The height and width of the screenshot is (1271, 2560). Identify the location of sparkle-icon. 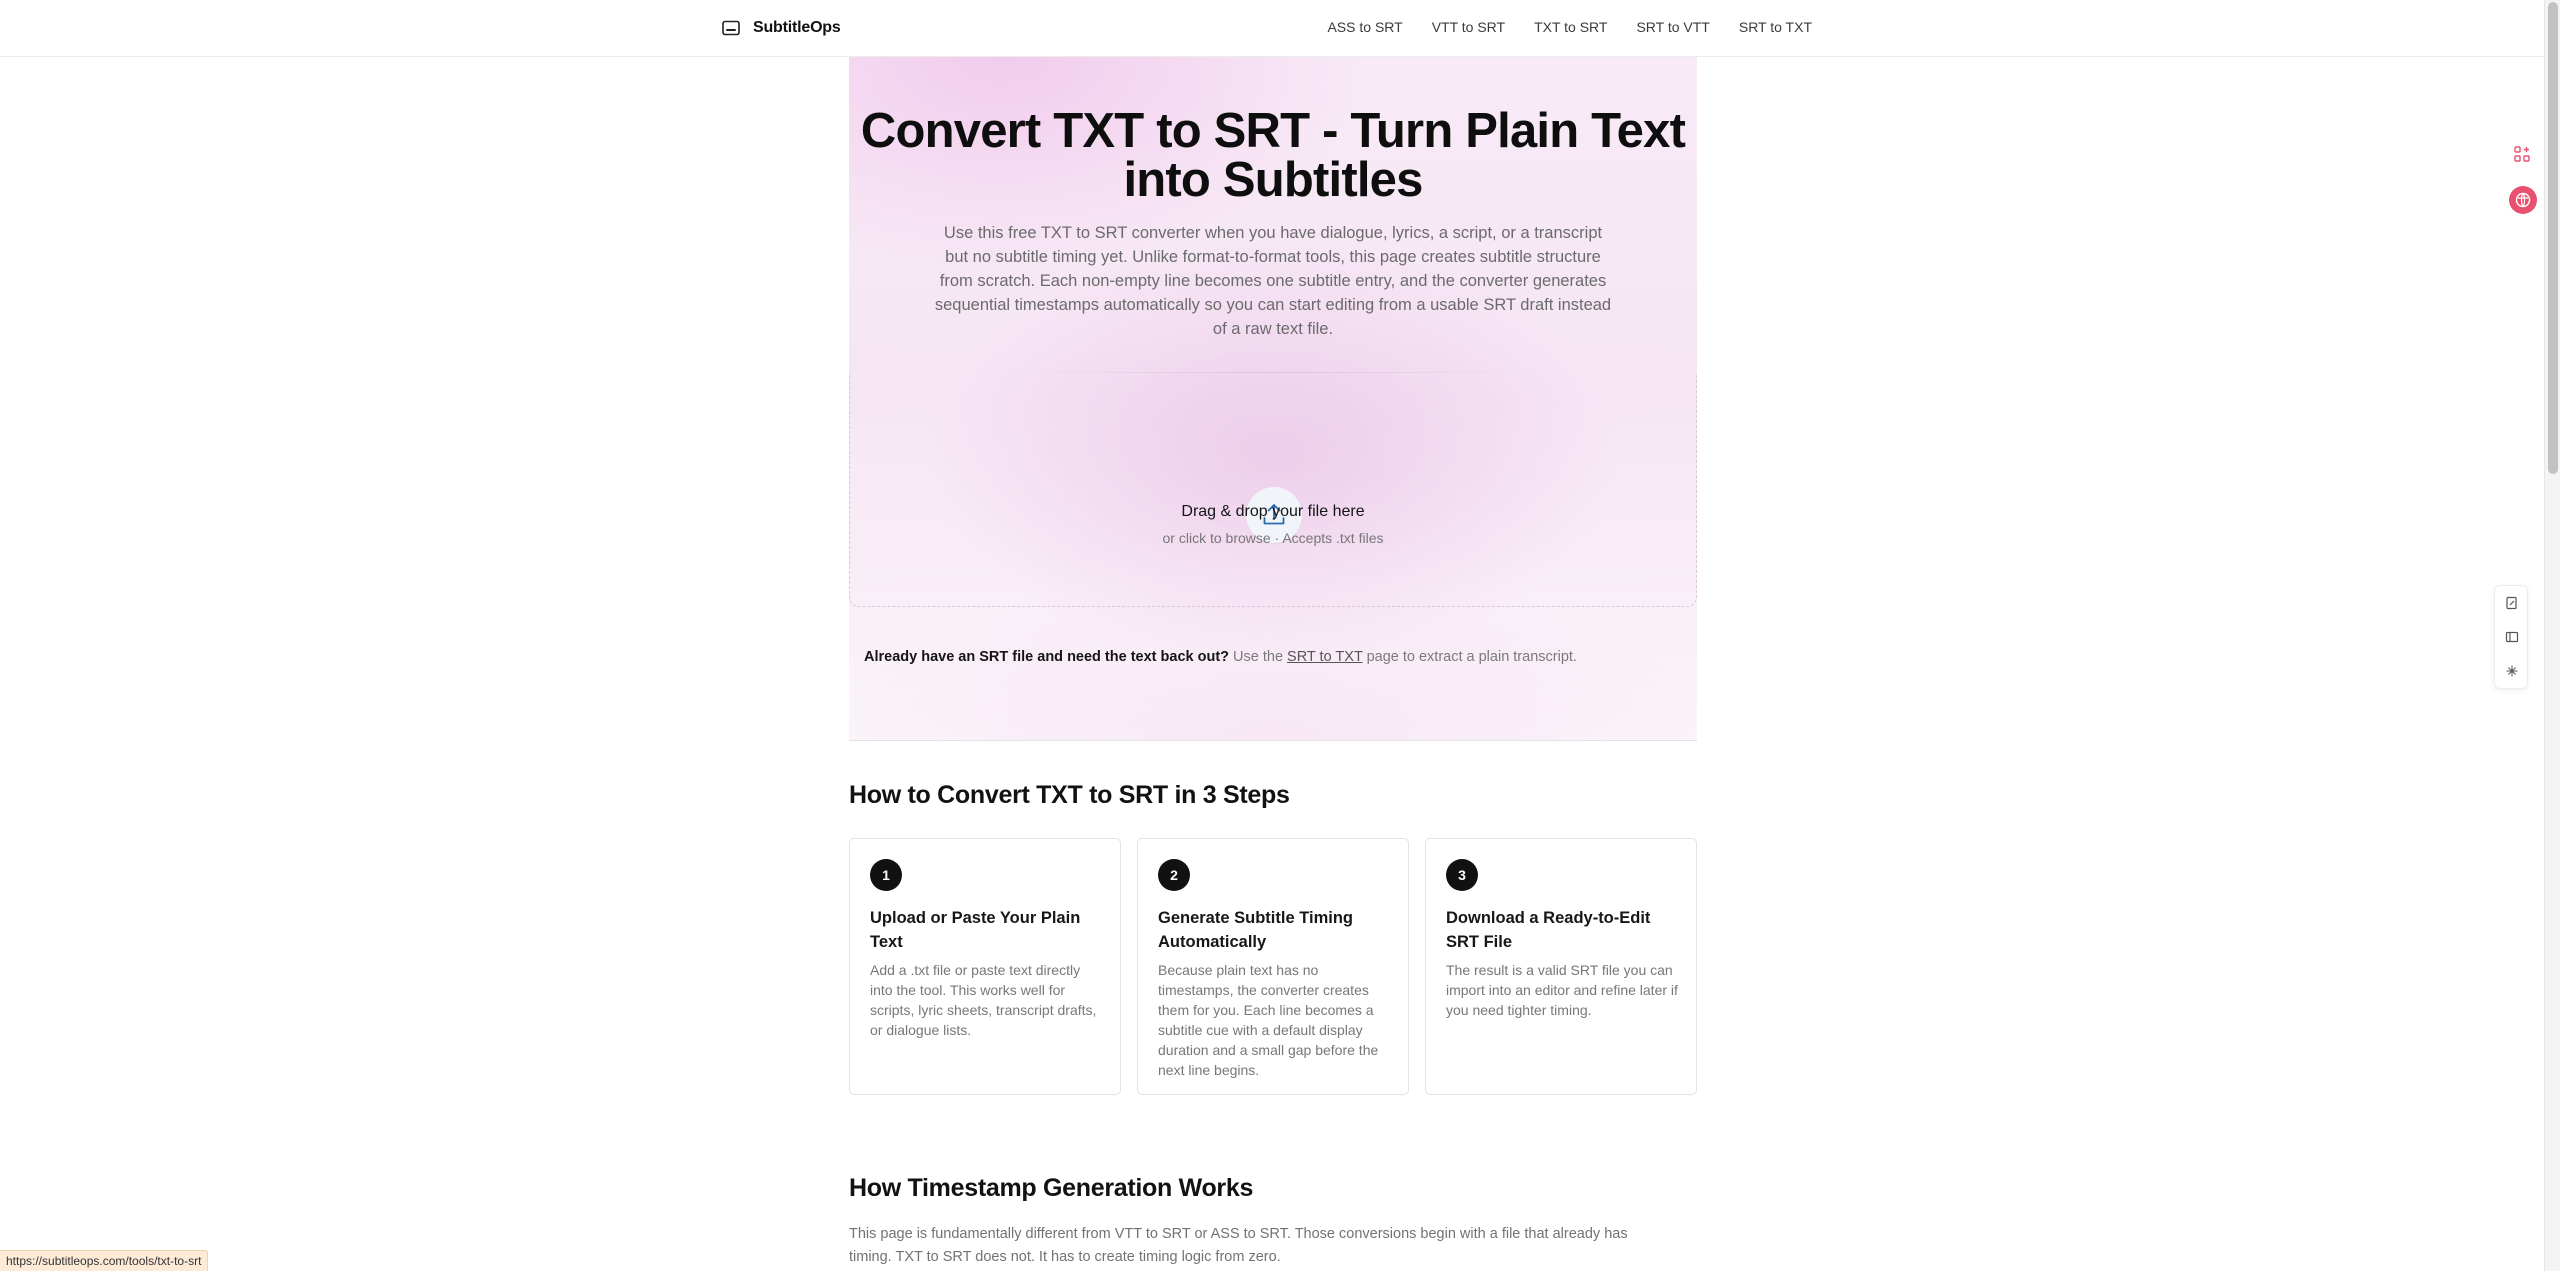
(2512, 671).